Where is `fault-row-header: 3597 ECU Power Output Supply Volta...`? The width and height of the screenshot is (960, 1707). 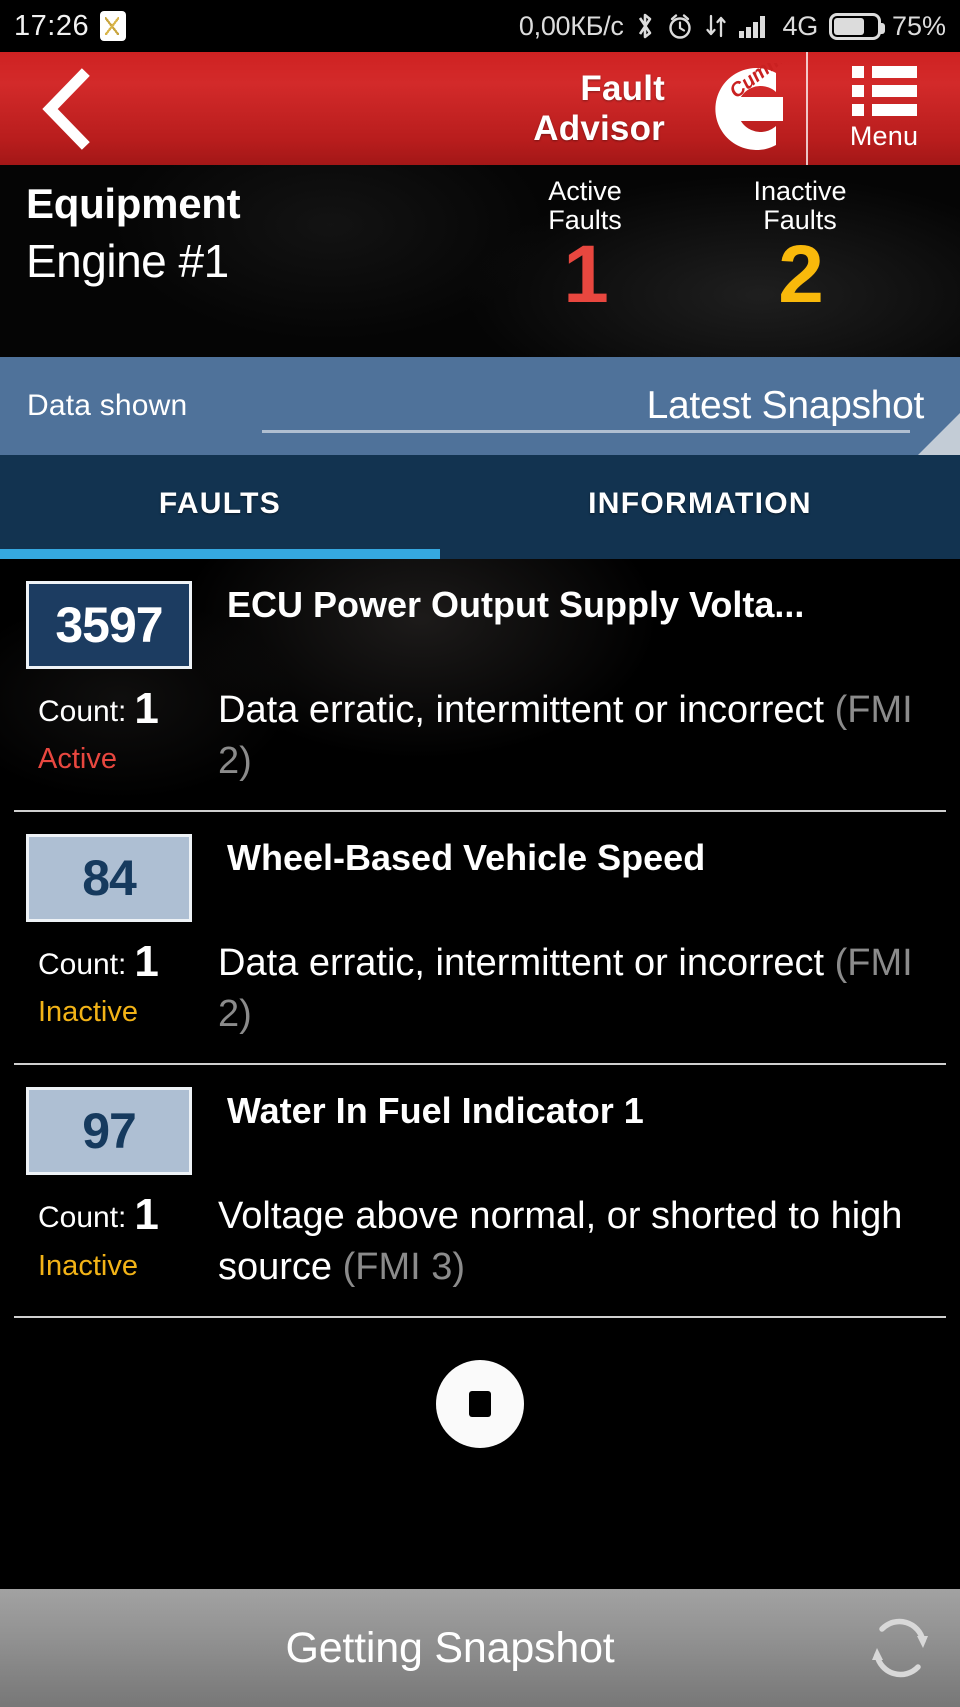
fault-row-header: 3597 ECU Power Output Supply Volta... is located at coordinates (480, 614).